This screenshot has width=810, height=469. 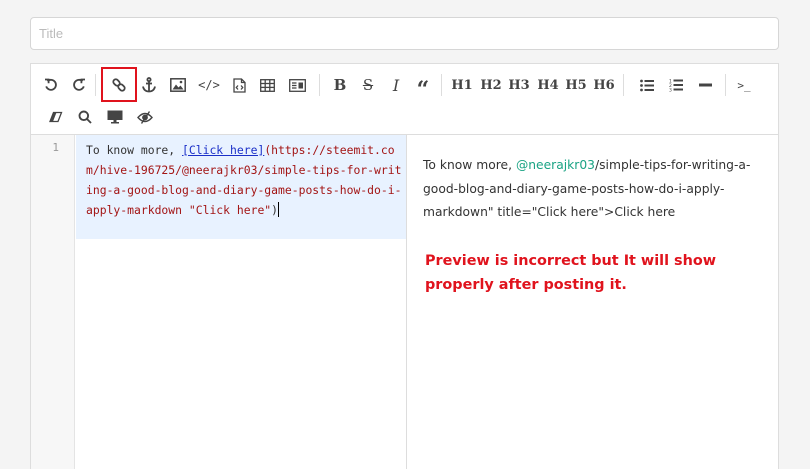 What do you see at coordinates (239, 85) in the screenshot?
I see `code-block-icon` at bounding box center [239, 85].